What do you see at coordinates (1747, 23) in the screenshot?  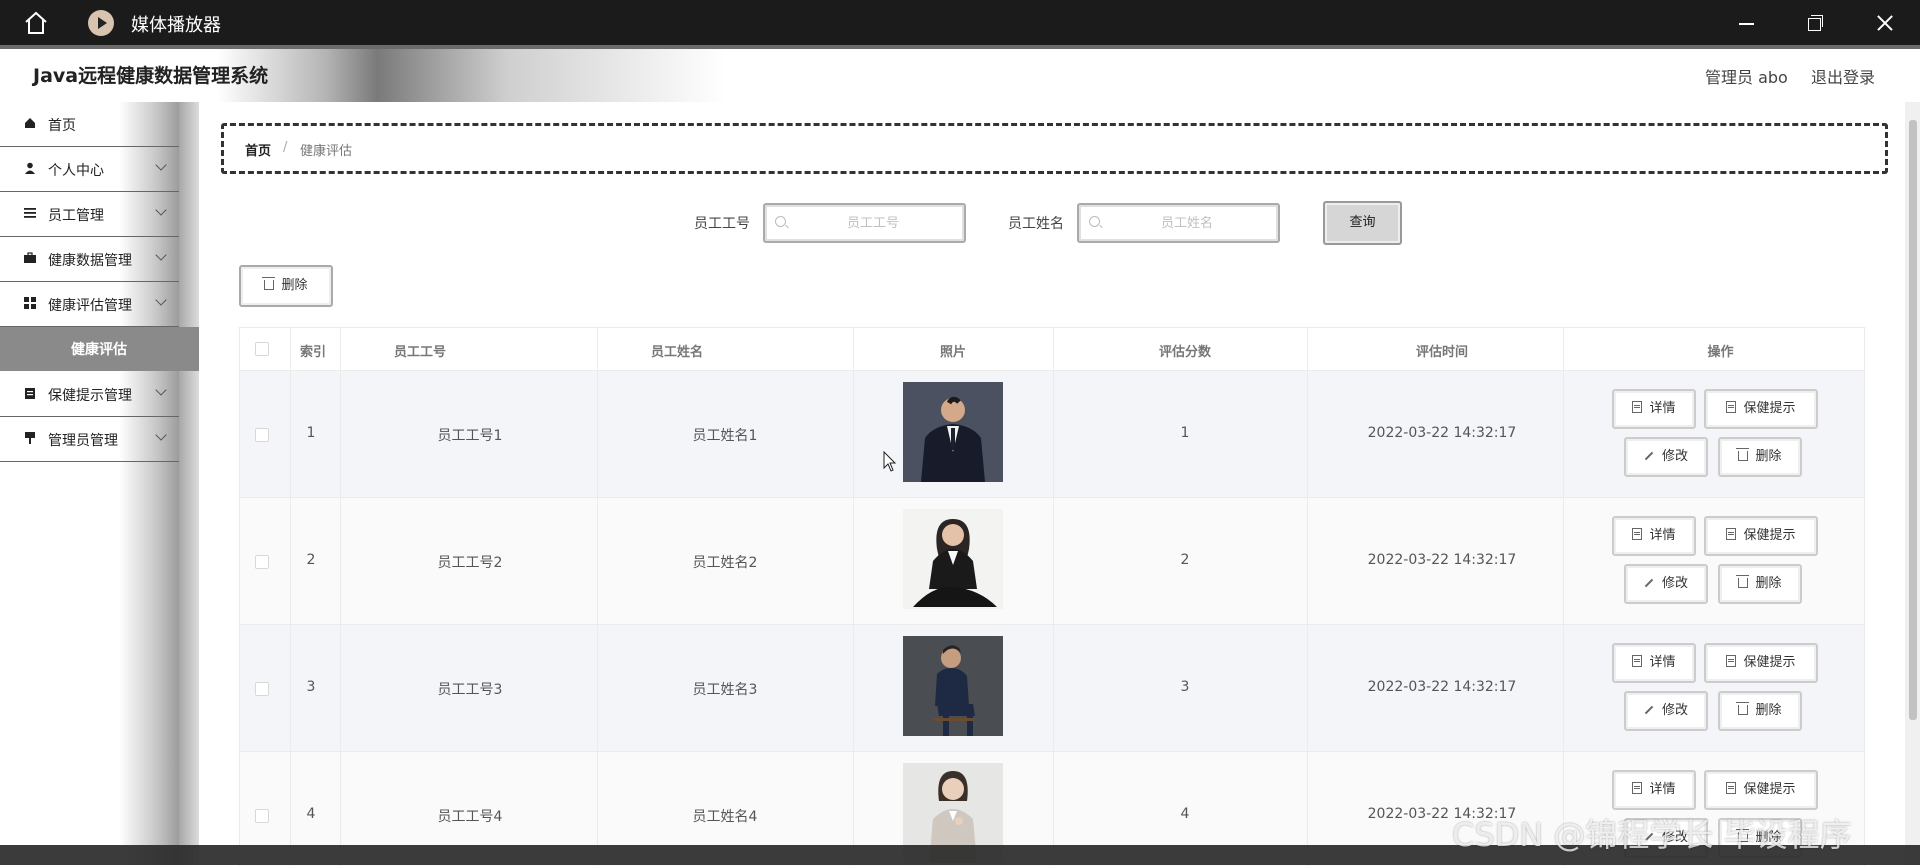 I see `minimize-button` at bounding box center [1747, 23].